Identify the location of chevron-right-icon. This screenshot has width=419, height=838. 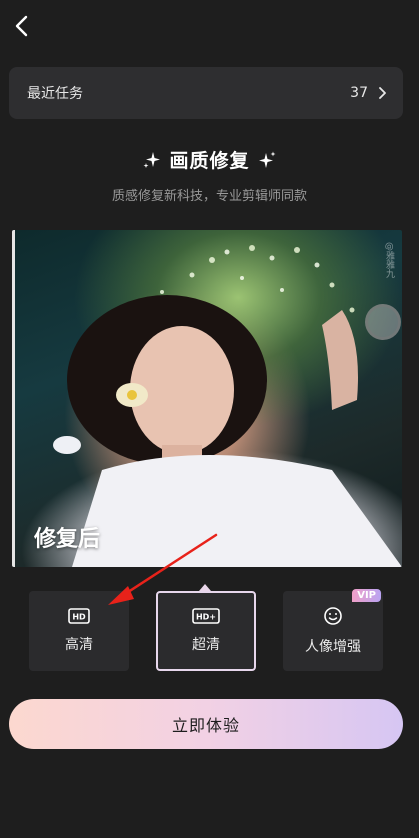
(382, 93).